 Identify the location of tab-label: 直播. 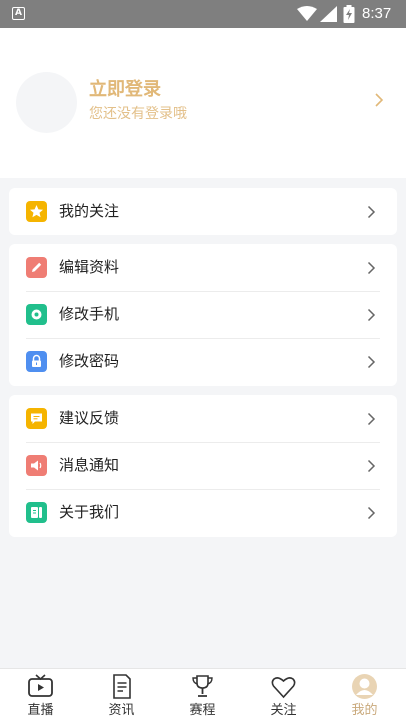
(40, 710).